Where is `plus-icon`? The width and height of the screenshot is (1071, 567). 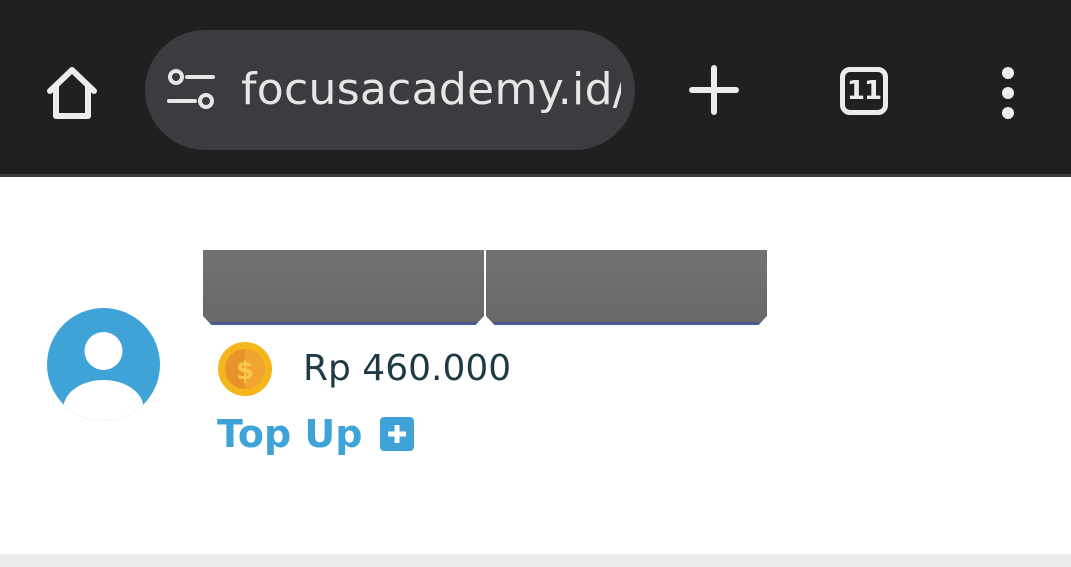 plus-icon is located at coordinates (714, 90).